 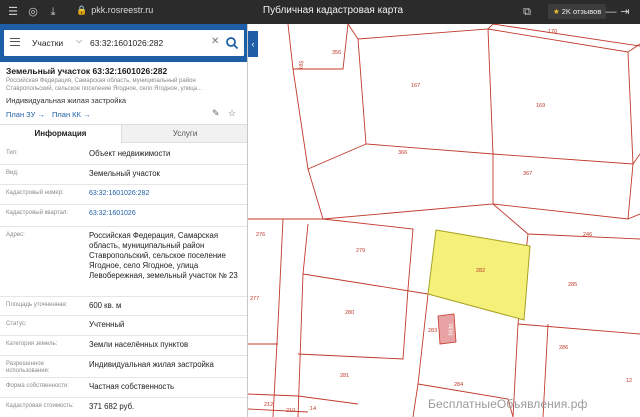 I want to click on info-value: Земельный участок, so click(x=124, y=173).